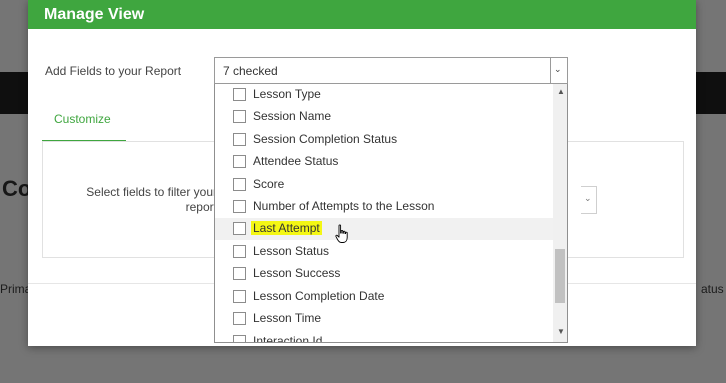  I want to click on dropdown-option: Lesson Success, so click(384, 274).